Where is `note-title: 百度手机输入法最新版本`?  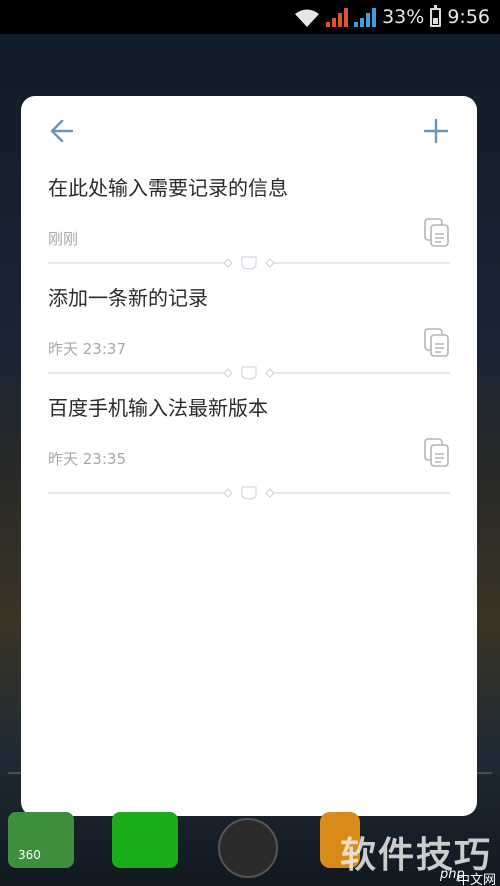
note-title: 百度手机输入法最新版本 is located at coordinates (158, 408).